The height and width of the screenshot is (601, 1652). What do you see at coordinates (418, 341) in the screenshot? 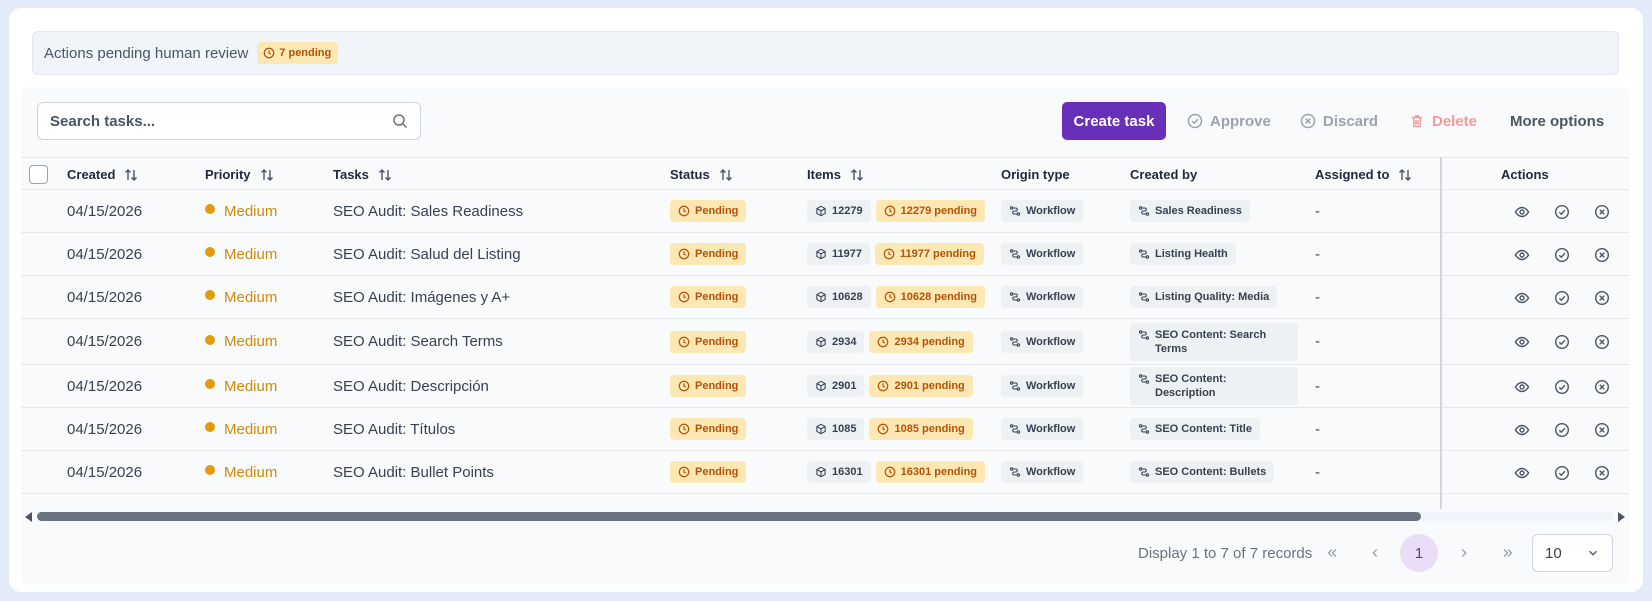
I see `task-name: SEO Audit: Search Terms` at bounding box center [418, 341].